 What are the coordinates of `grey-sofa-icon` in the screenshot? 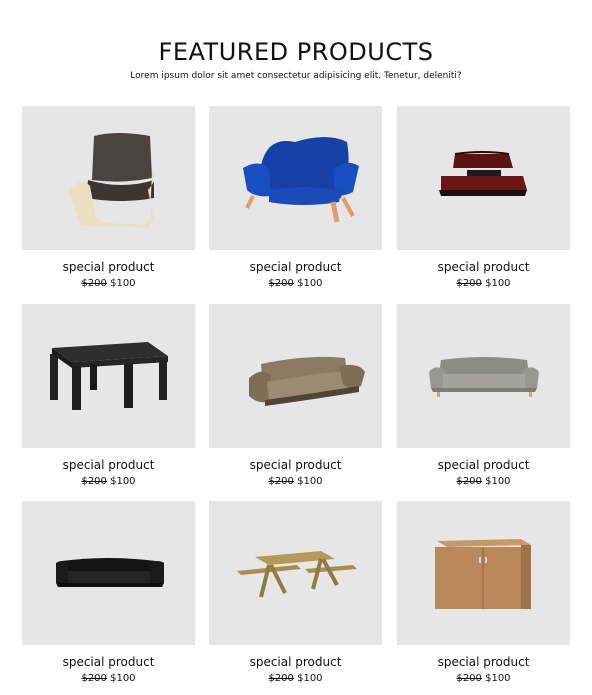 It's located at (484, 377).